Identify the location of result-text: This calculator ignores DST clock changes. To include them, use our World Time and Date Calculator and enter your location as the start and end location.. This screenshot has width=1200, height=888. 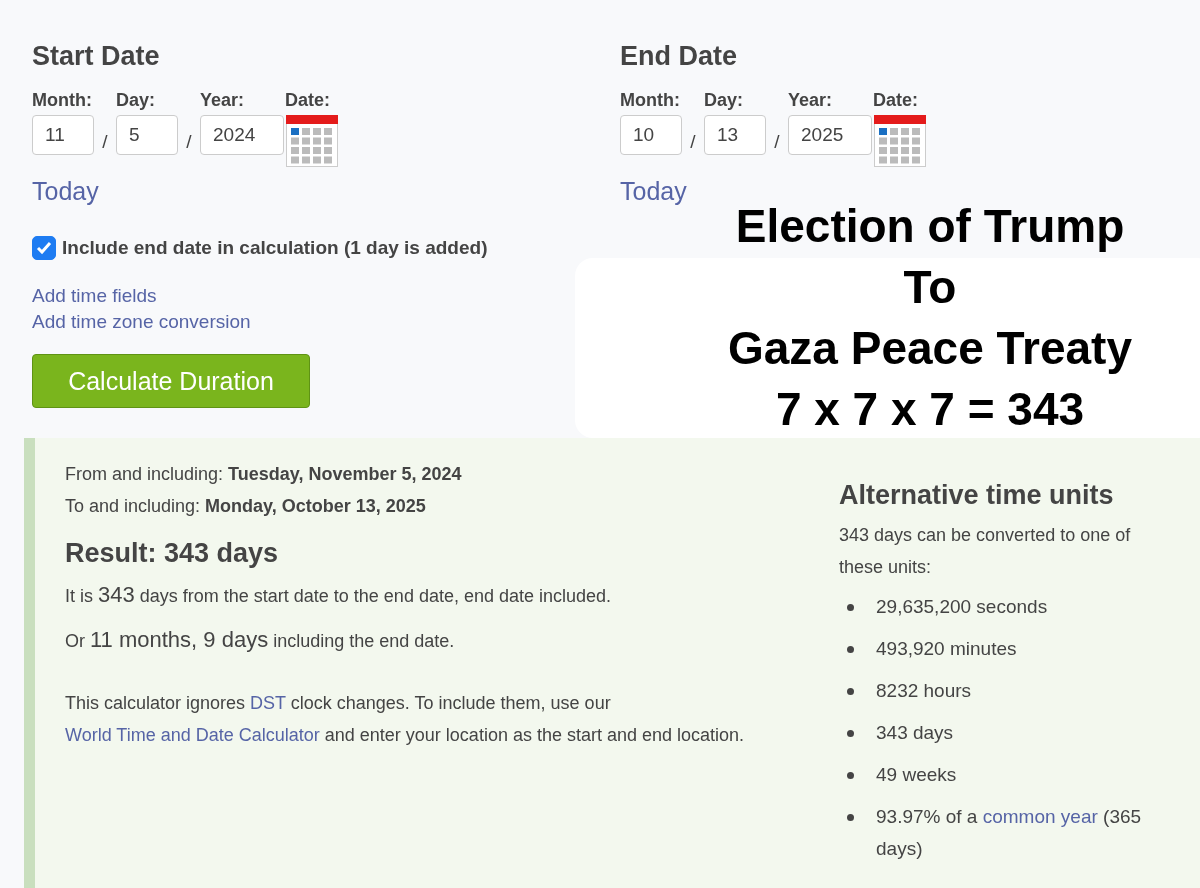
(405, 719).